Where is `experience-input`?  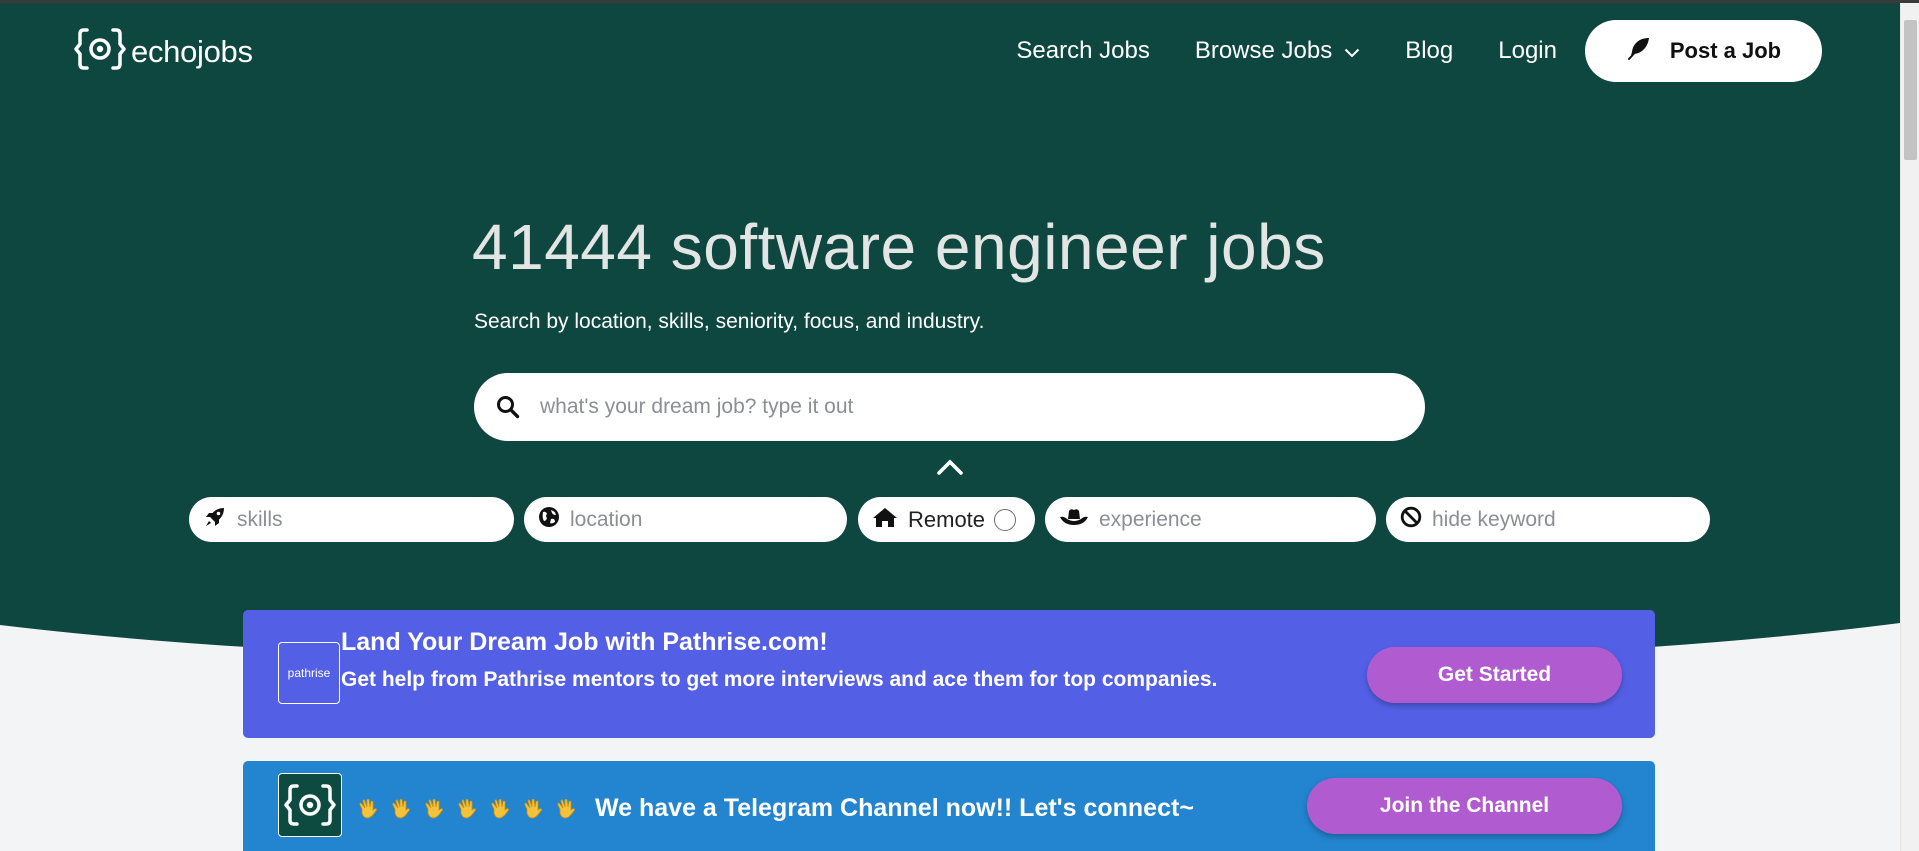
experience-input is located at coordinates (1230, 519).